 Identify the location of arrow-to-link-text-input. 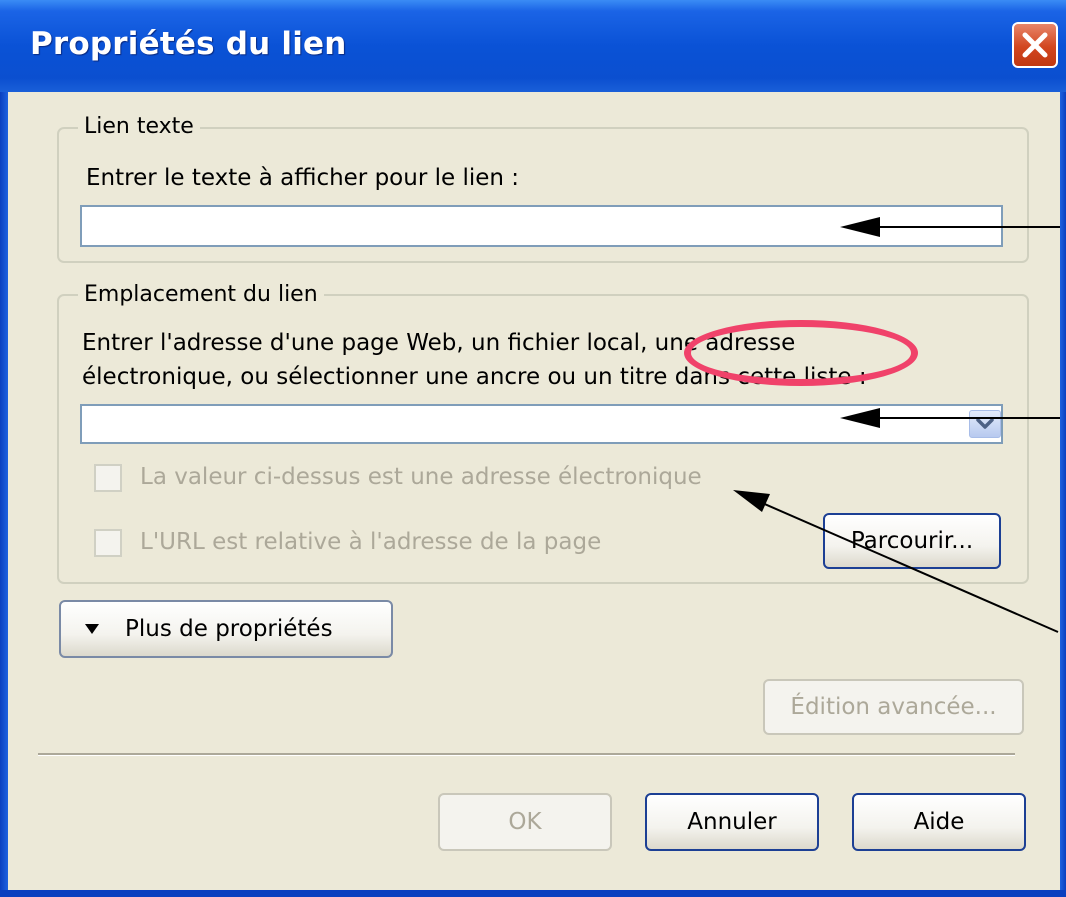
(950, 227).